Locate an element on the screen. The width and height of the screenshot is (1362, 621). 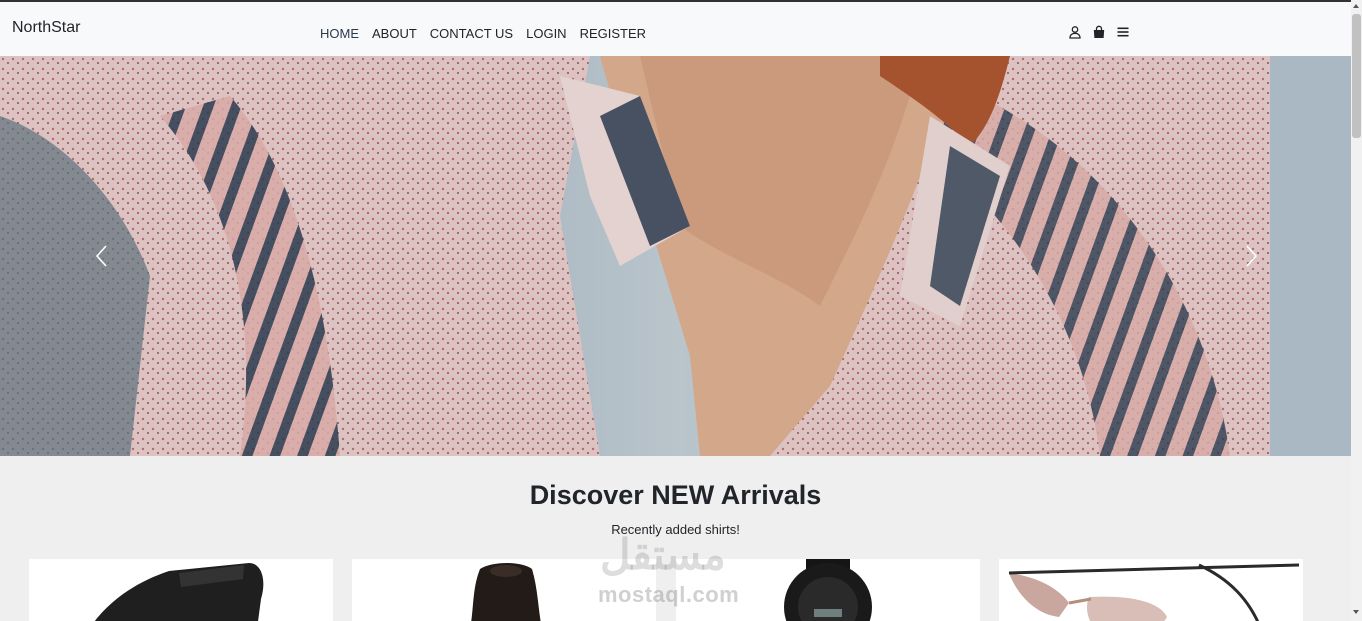
scrollbar-thumb is located at coordinates (1356, 76).